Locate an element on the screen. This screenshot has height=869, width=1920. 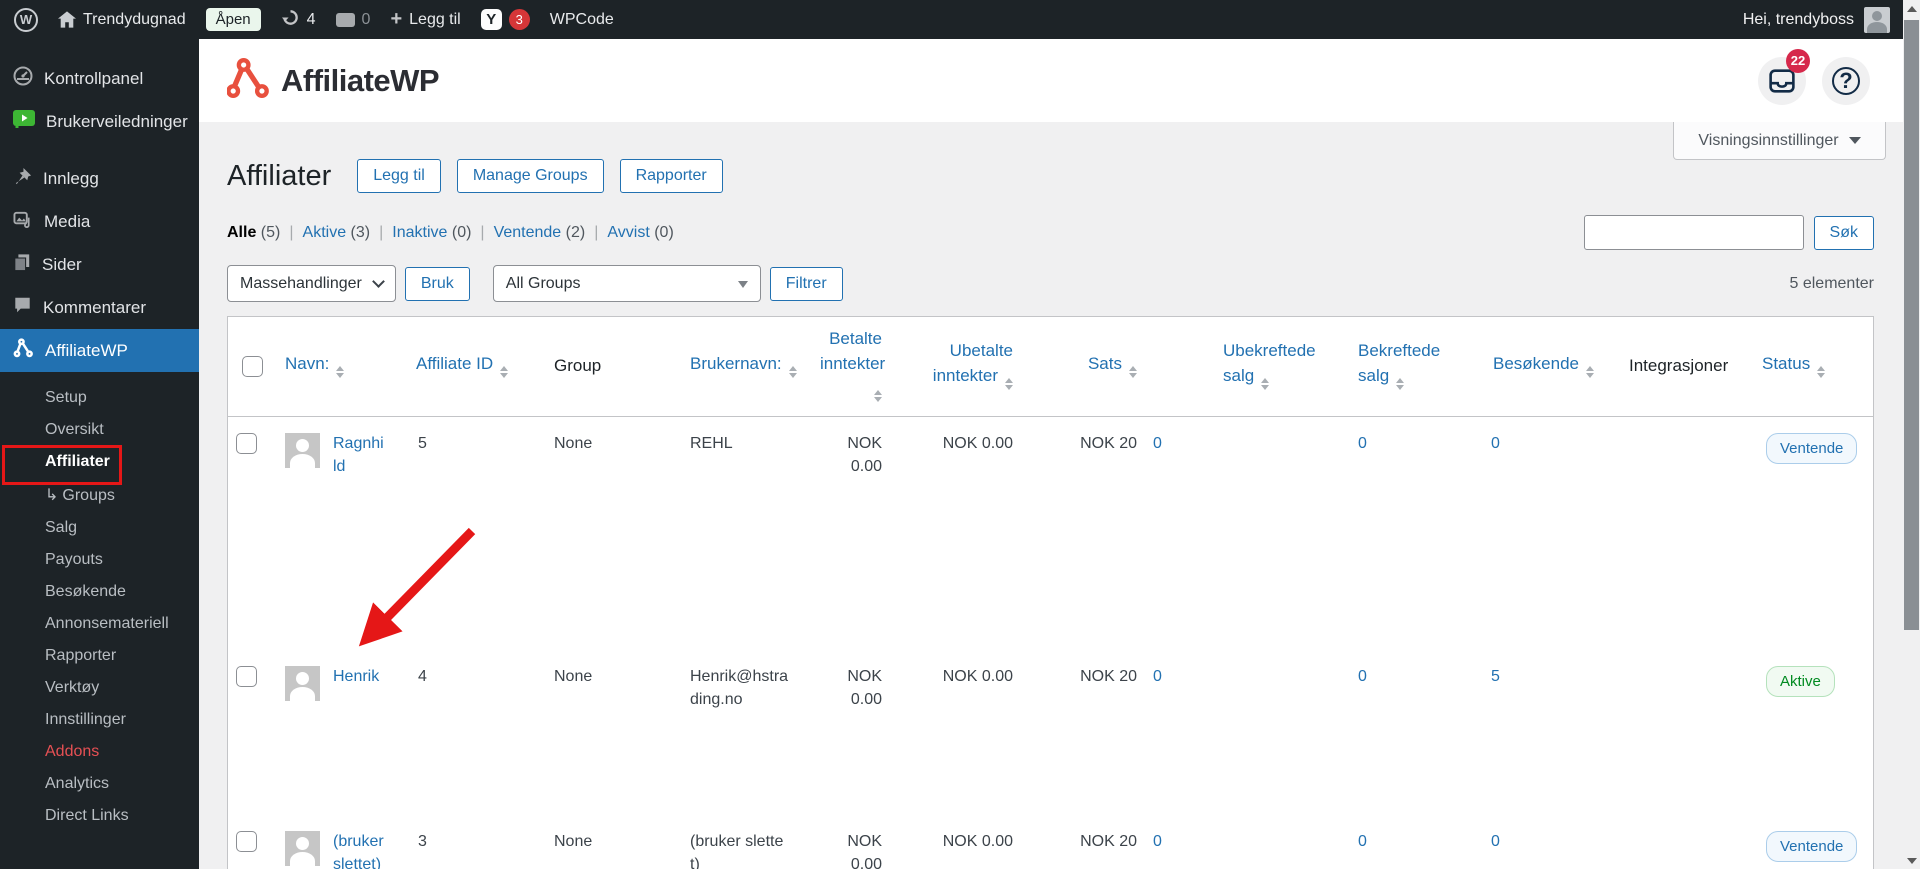
column-affiliate-id: Affiliate ID is located at coordinates (481, 367).